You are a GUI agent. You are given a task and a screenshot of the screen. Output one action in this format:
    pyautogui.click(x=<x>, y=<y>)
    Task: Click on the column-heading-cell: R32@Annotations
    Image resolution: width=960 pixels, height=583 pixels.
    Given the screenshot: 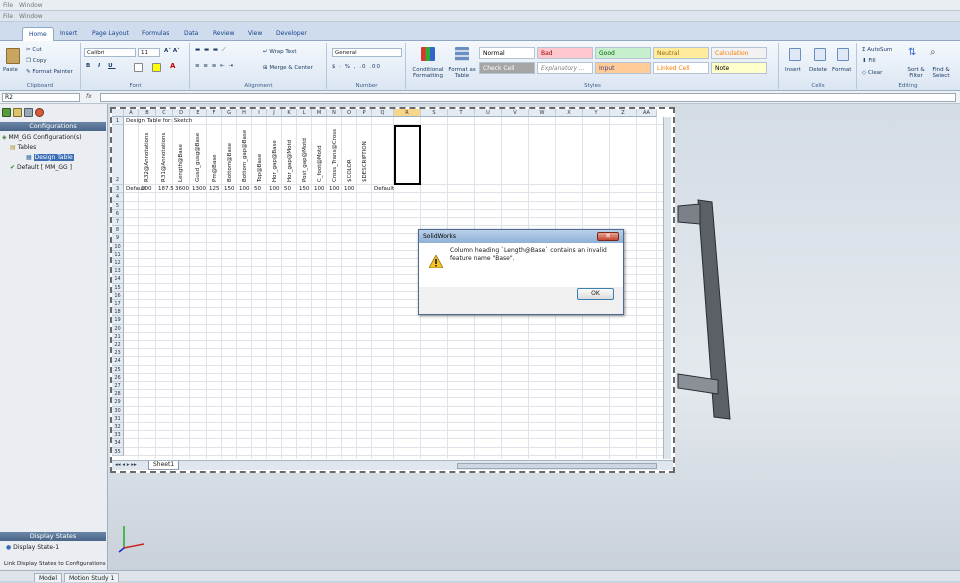 What is the action you would take?
    pyautogui.click(x=147, y=157)
    